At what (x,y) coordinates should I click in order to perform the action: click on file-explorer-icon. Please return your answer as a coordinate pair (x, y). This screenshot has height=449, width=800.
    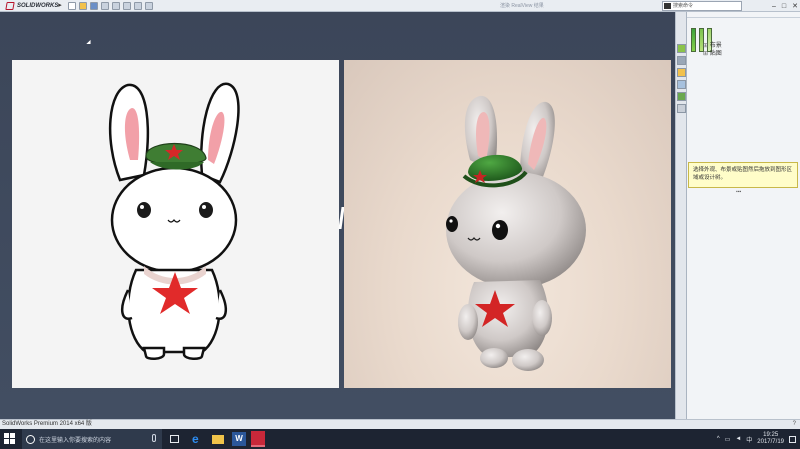
    Looking at the image, I should click on (218, 439).